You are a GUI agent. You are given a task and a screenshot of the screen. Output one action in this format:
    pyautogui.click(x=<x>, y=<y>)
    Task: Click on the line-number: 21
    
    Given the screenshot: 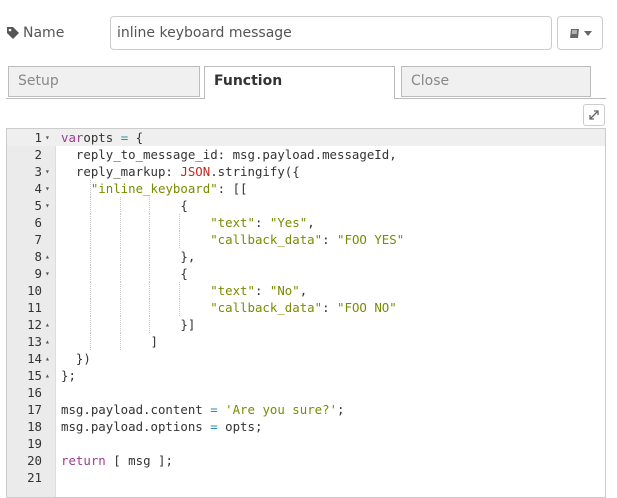 What is the action you would take?
    pyautogui.click(x=34, y=477)
    